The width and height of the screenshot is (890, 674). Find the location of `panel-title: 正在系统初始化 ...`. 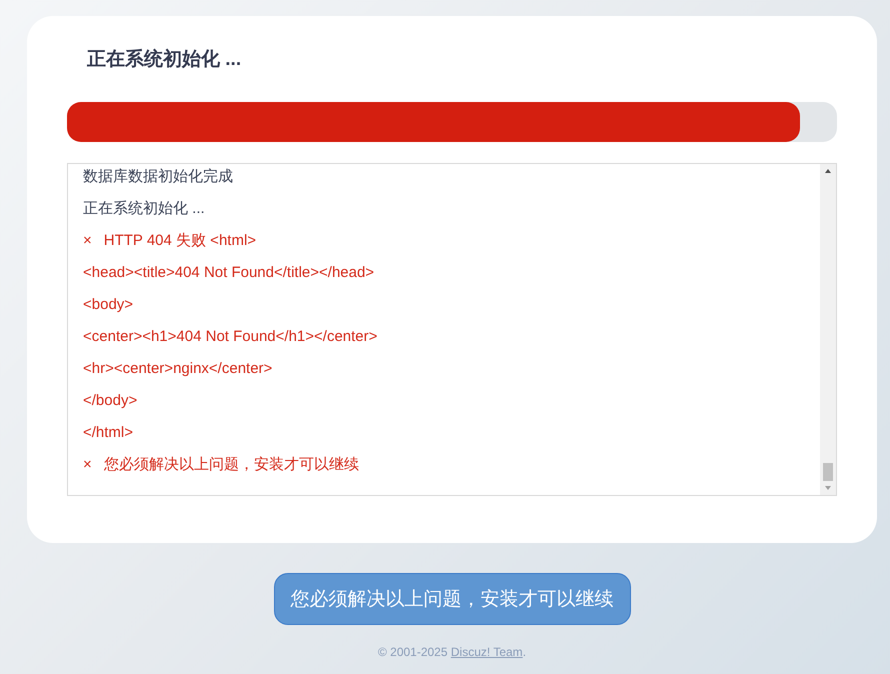

panel-title: 正在系统初始化 ... is located at coordinates (164, 60).